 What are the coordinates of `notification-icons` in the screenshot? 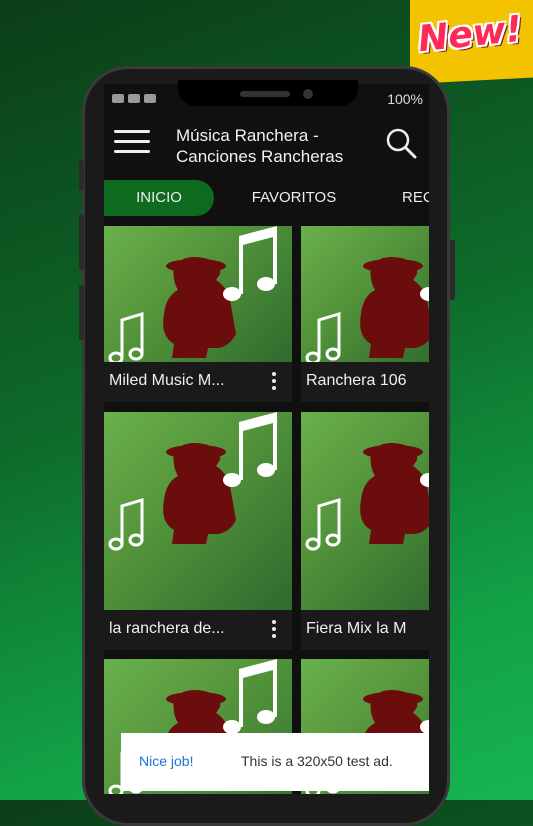 It's located at (134, 98).